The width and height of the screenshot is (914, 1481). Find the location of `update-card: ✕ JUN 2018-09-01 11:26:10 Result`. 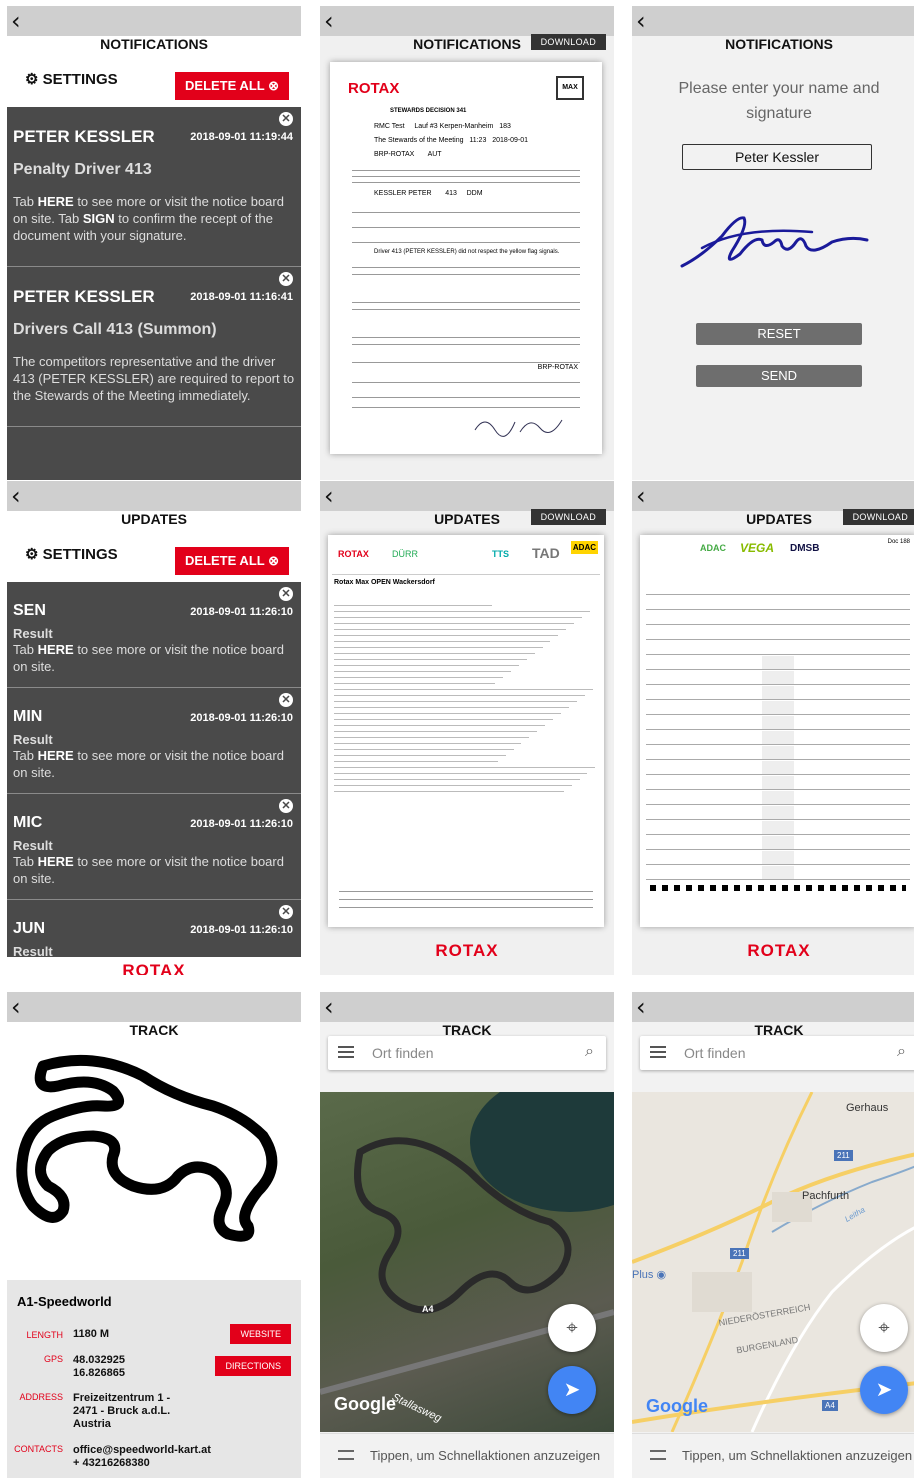

update-card: ✕ JUN 2018-09-01 11:26:10 Result is located at coordinates (154, 930).